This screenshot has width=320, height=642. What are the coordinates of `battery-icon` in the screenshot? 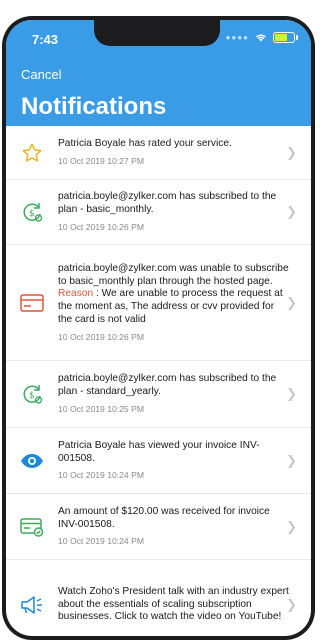 It's located at (285, 37).